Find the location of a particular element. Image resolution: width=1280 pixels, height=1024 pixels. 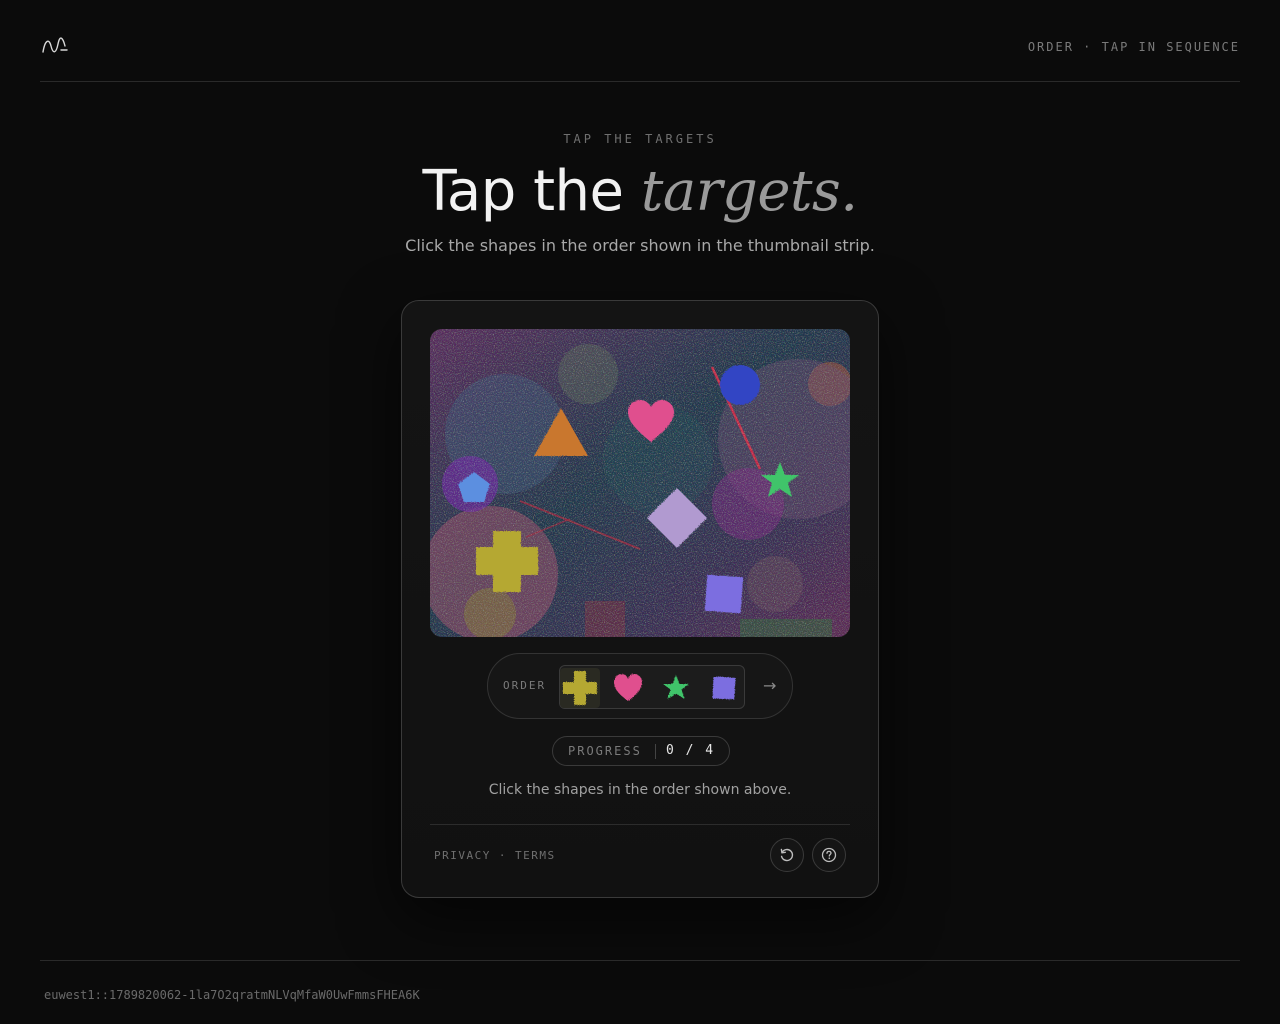

shape-circle is located at coordinates (740, 385).